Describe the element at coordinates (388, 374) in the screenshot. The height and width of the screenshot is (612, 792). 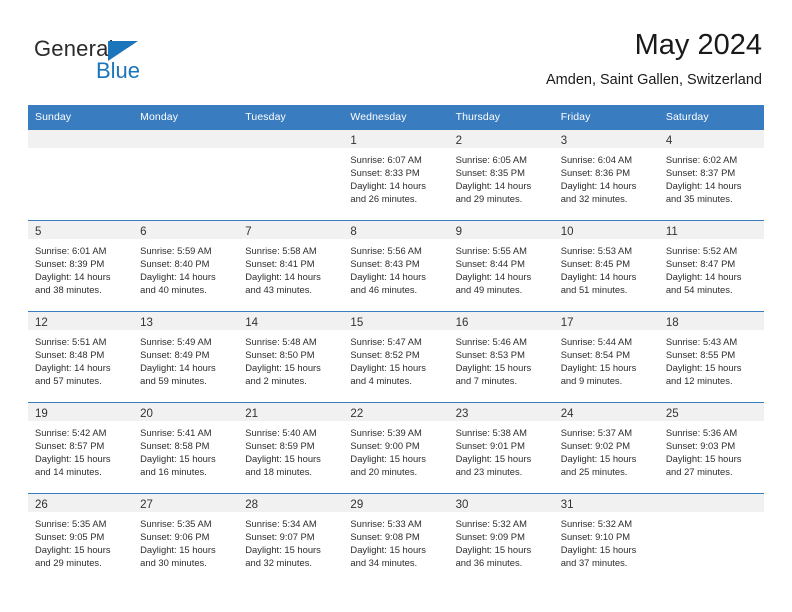
I see `daylight-text: Daylight: 15 hours and 4 minutes.` at that location.